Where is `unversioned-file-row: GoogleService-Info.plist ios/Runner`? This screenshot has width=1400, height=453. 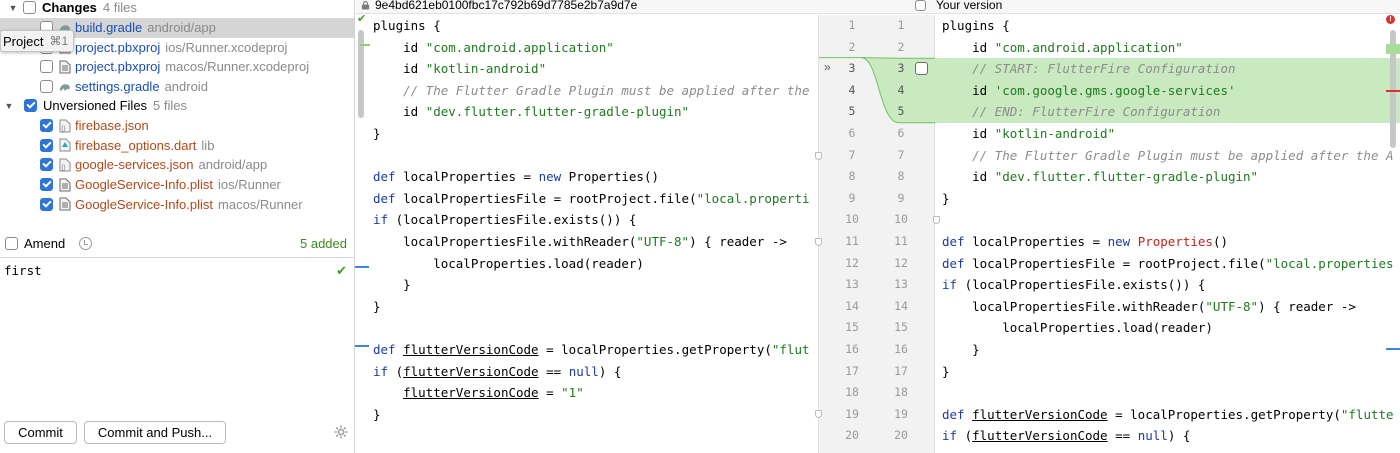 unversioned-file-row: GoogleService-Info.plist ios/Runner is located at coordinates (177, 185).